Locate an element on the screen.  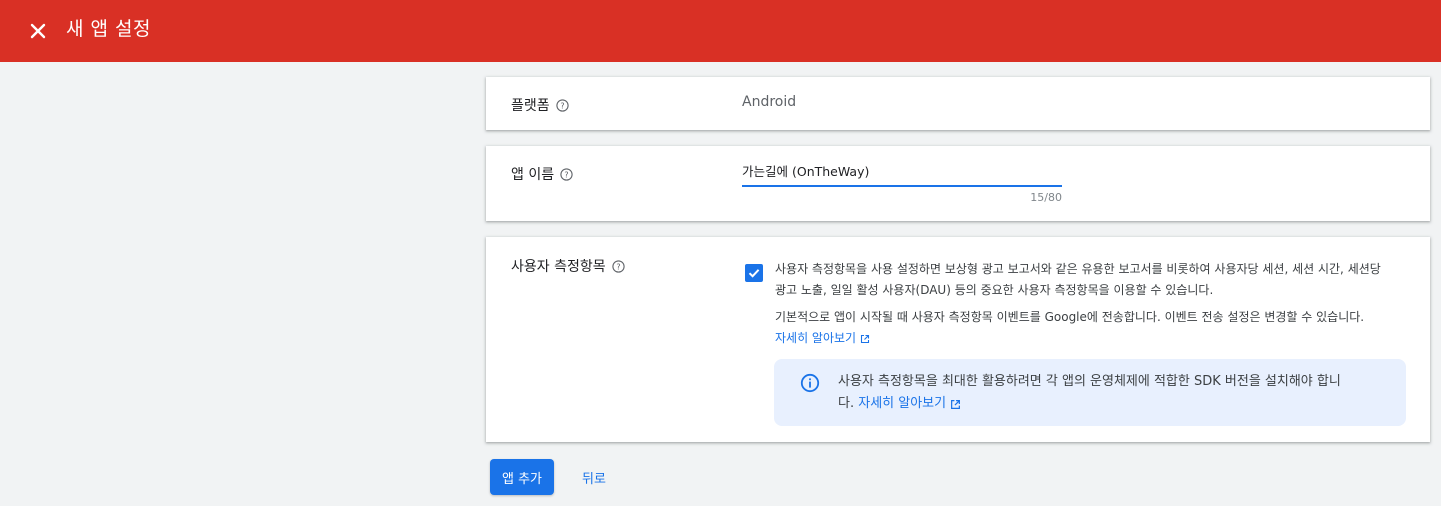
back-button: 뒤로 is located at coordinates (594, 477).